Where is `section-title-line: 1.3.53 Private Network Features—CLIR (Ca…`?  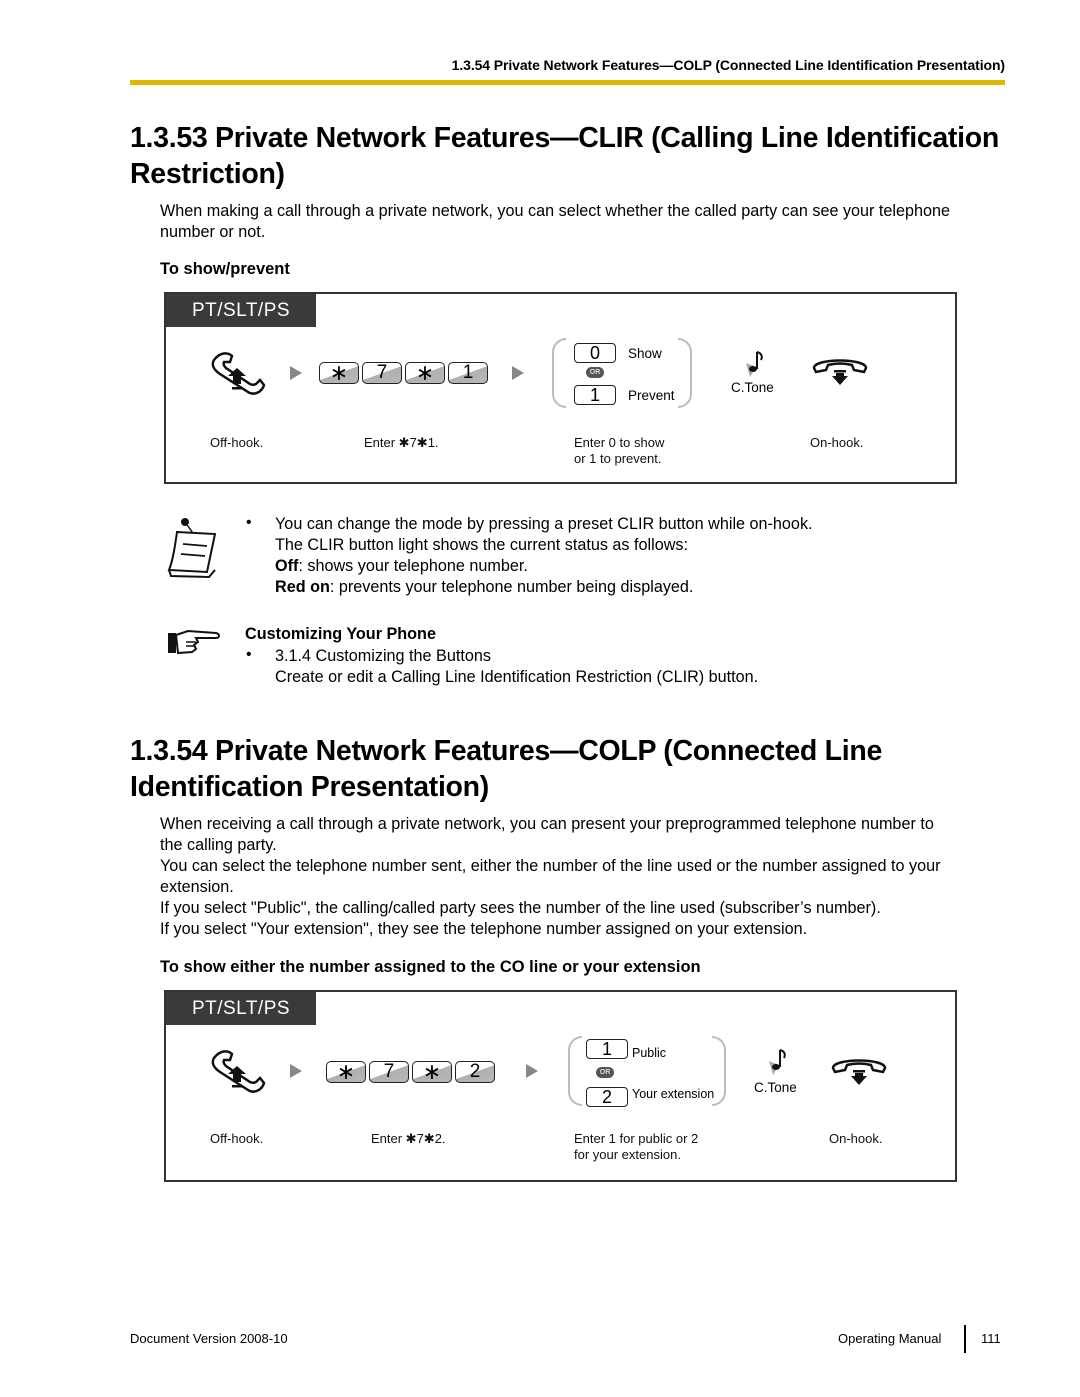 section-title-line: 1.3.53 Private Network Features—CLIR (Ca… is located at coordinates (564, 138).